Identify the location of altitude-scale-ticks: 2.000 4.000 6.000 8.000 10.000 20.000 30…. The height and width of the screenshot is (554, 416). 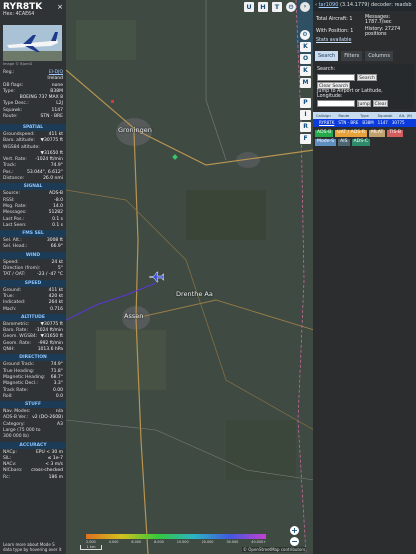
(176, 542).